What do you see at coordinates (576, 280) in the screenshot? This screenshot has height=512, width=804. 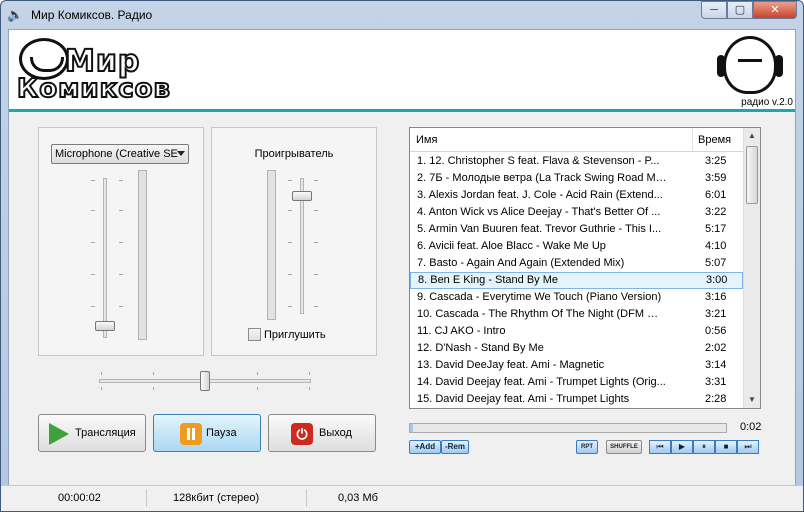 I see `list-item: 8. Ben E King - Stand By Me 3:00` at bounding box center [576, 280].